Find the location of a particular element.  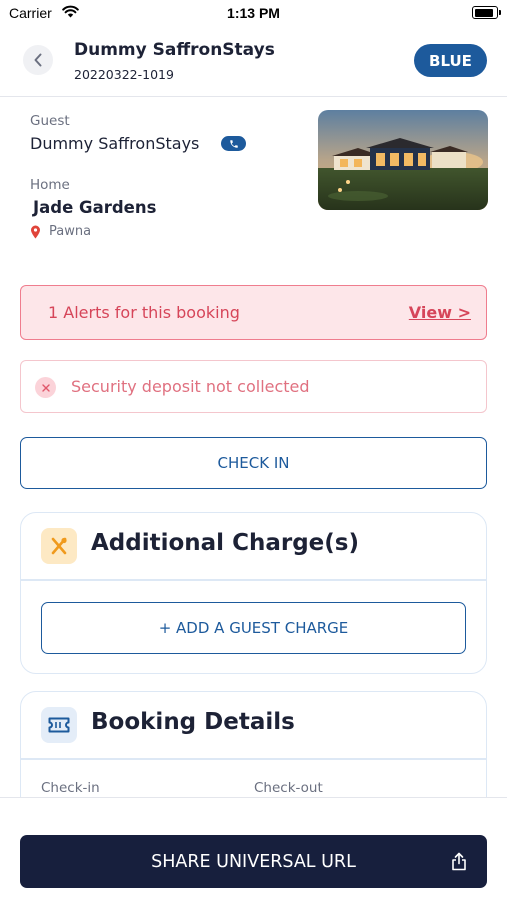

home-name: Jade Gardens is located at coordinates (95, 207).